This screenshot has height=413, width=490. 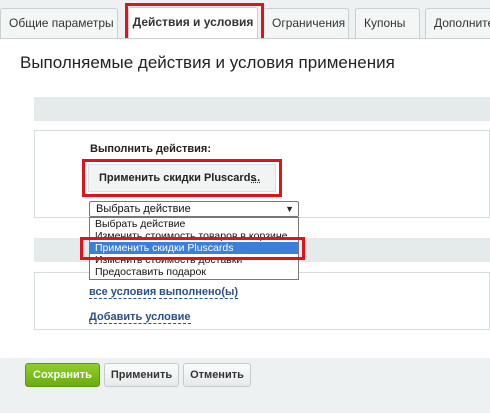 What do you see at coordinates (217, 375) in the screenshot?
I see `cancel-button: Отменить` at bounding box center [217, 375].